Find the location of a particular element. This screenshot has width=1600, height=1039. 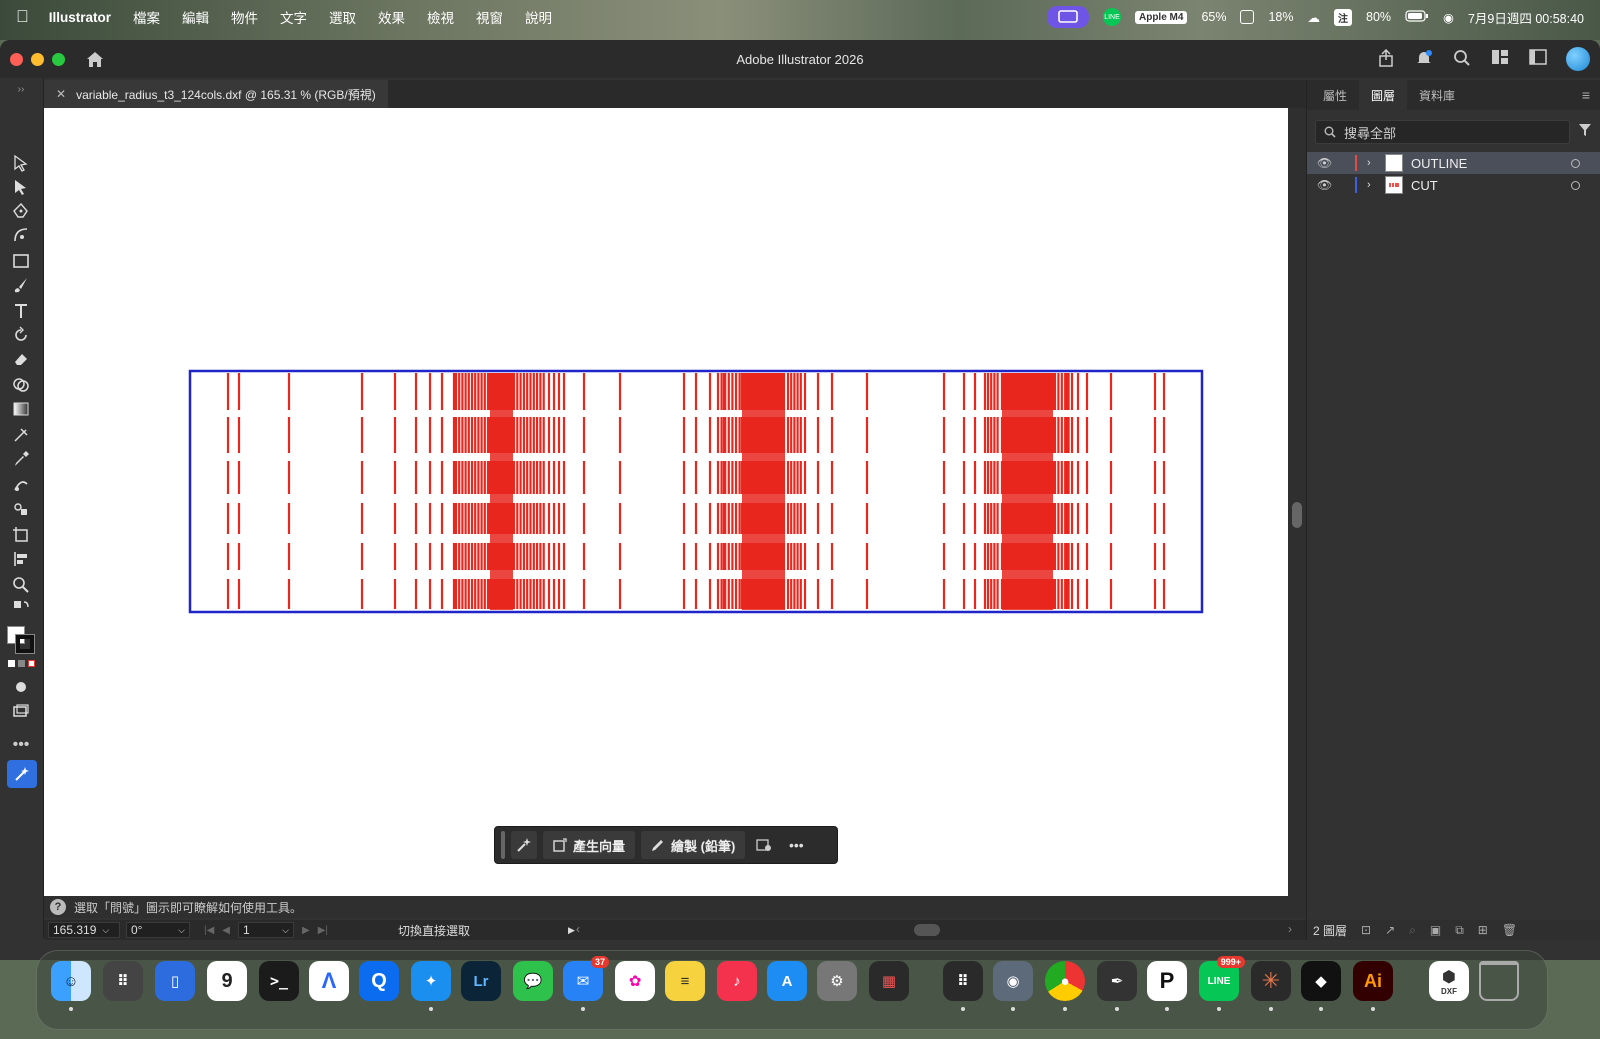

input-method-icon: 注 is located at coordinates (1343, 17).